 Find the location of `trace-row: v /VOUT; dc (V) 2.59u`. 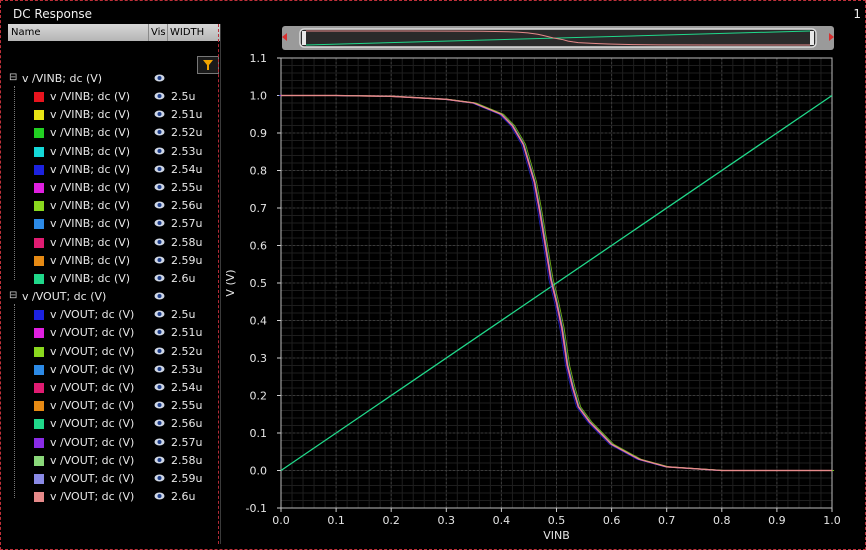

trace-row: v /VOUT; dc (V) 2.59u is located at coordinates (114, 479).